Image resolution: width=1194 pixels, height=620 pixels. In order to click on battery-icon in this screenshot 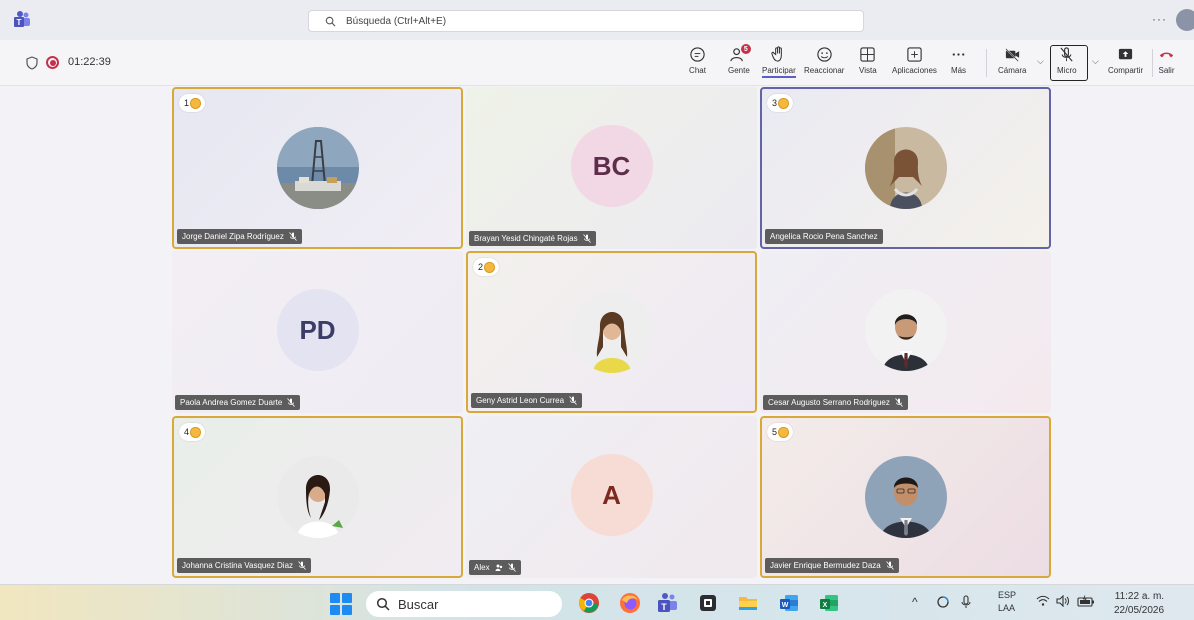, I will do `click(1086, 601)`.